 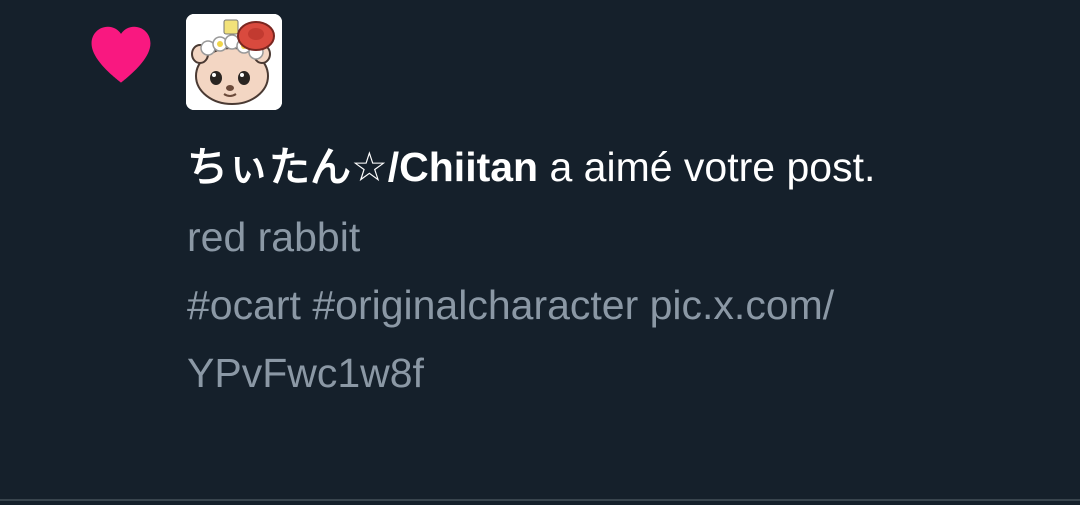 I want to click on notification-headline: ちぃたん☆/Chiitan a aimé votre post., so click(x=617, y=167).